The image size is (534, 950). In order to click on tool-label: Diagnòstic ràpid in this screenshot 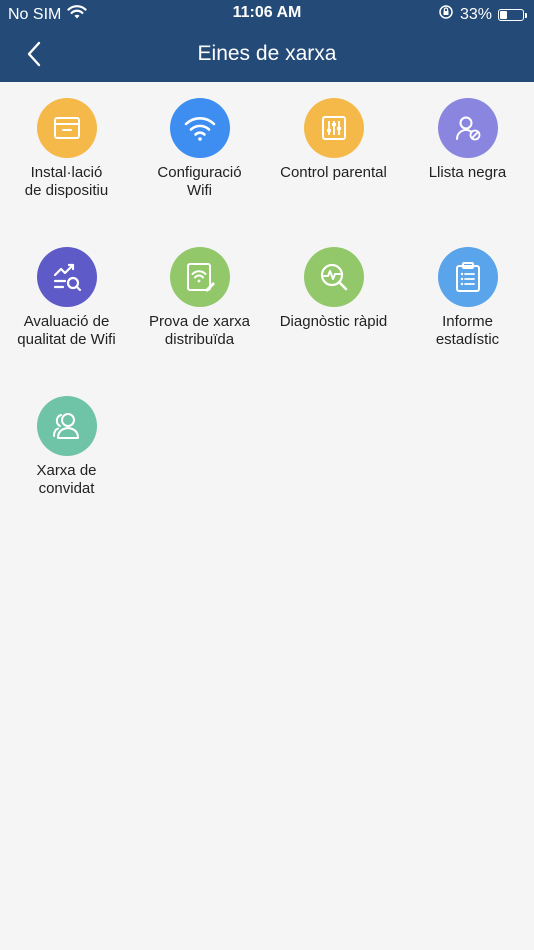, I will do `click(333, 321)`.